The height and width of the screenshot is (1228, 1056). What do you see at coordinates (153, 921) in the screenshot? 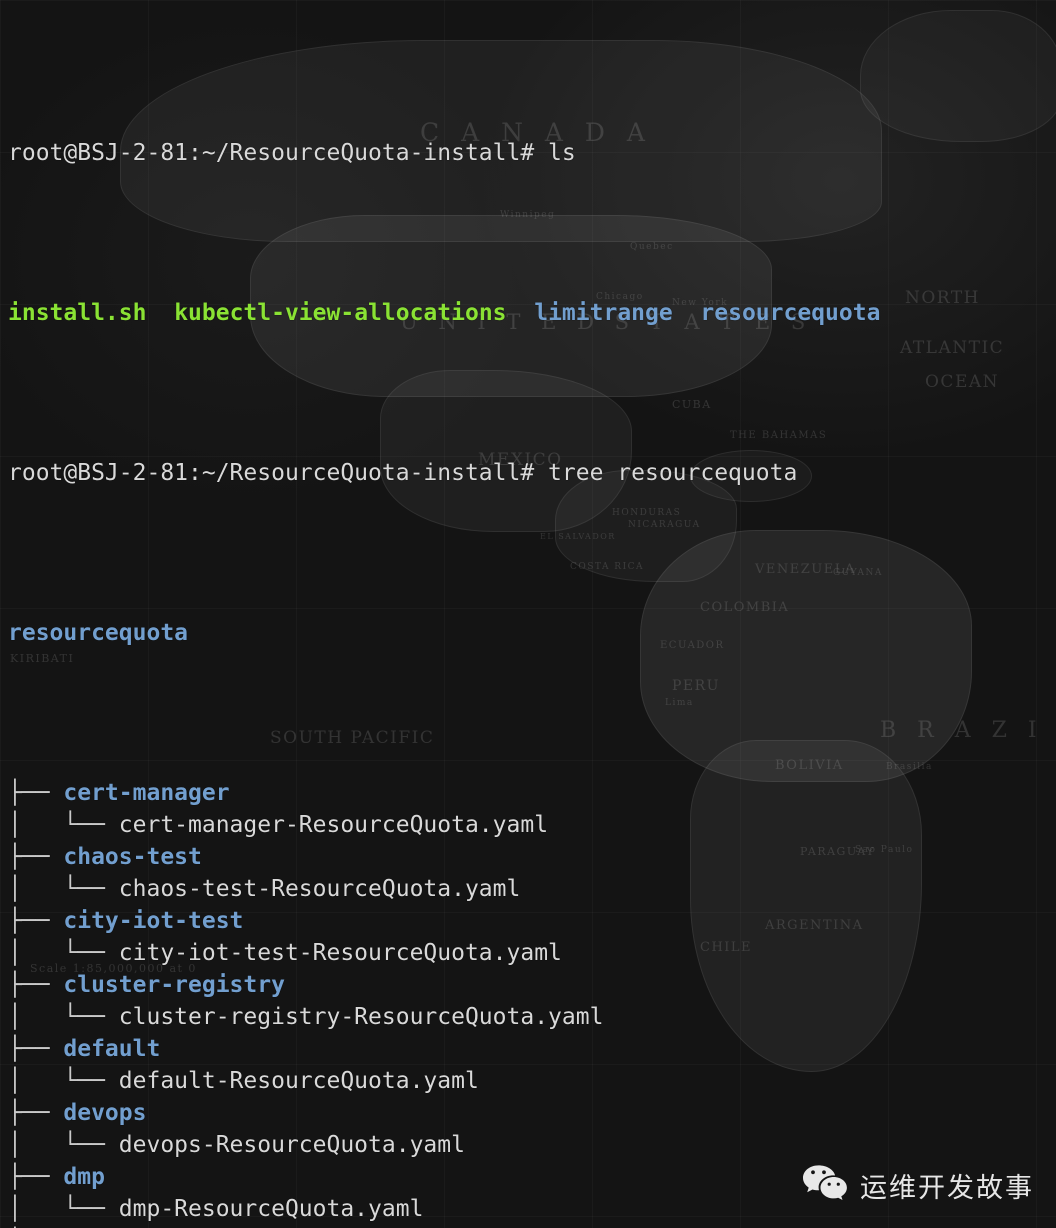
I see `tree-directory-name: city-iot-test` at bounding box center [153, 921].